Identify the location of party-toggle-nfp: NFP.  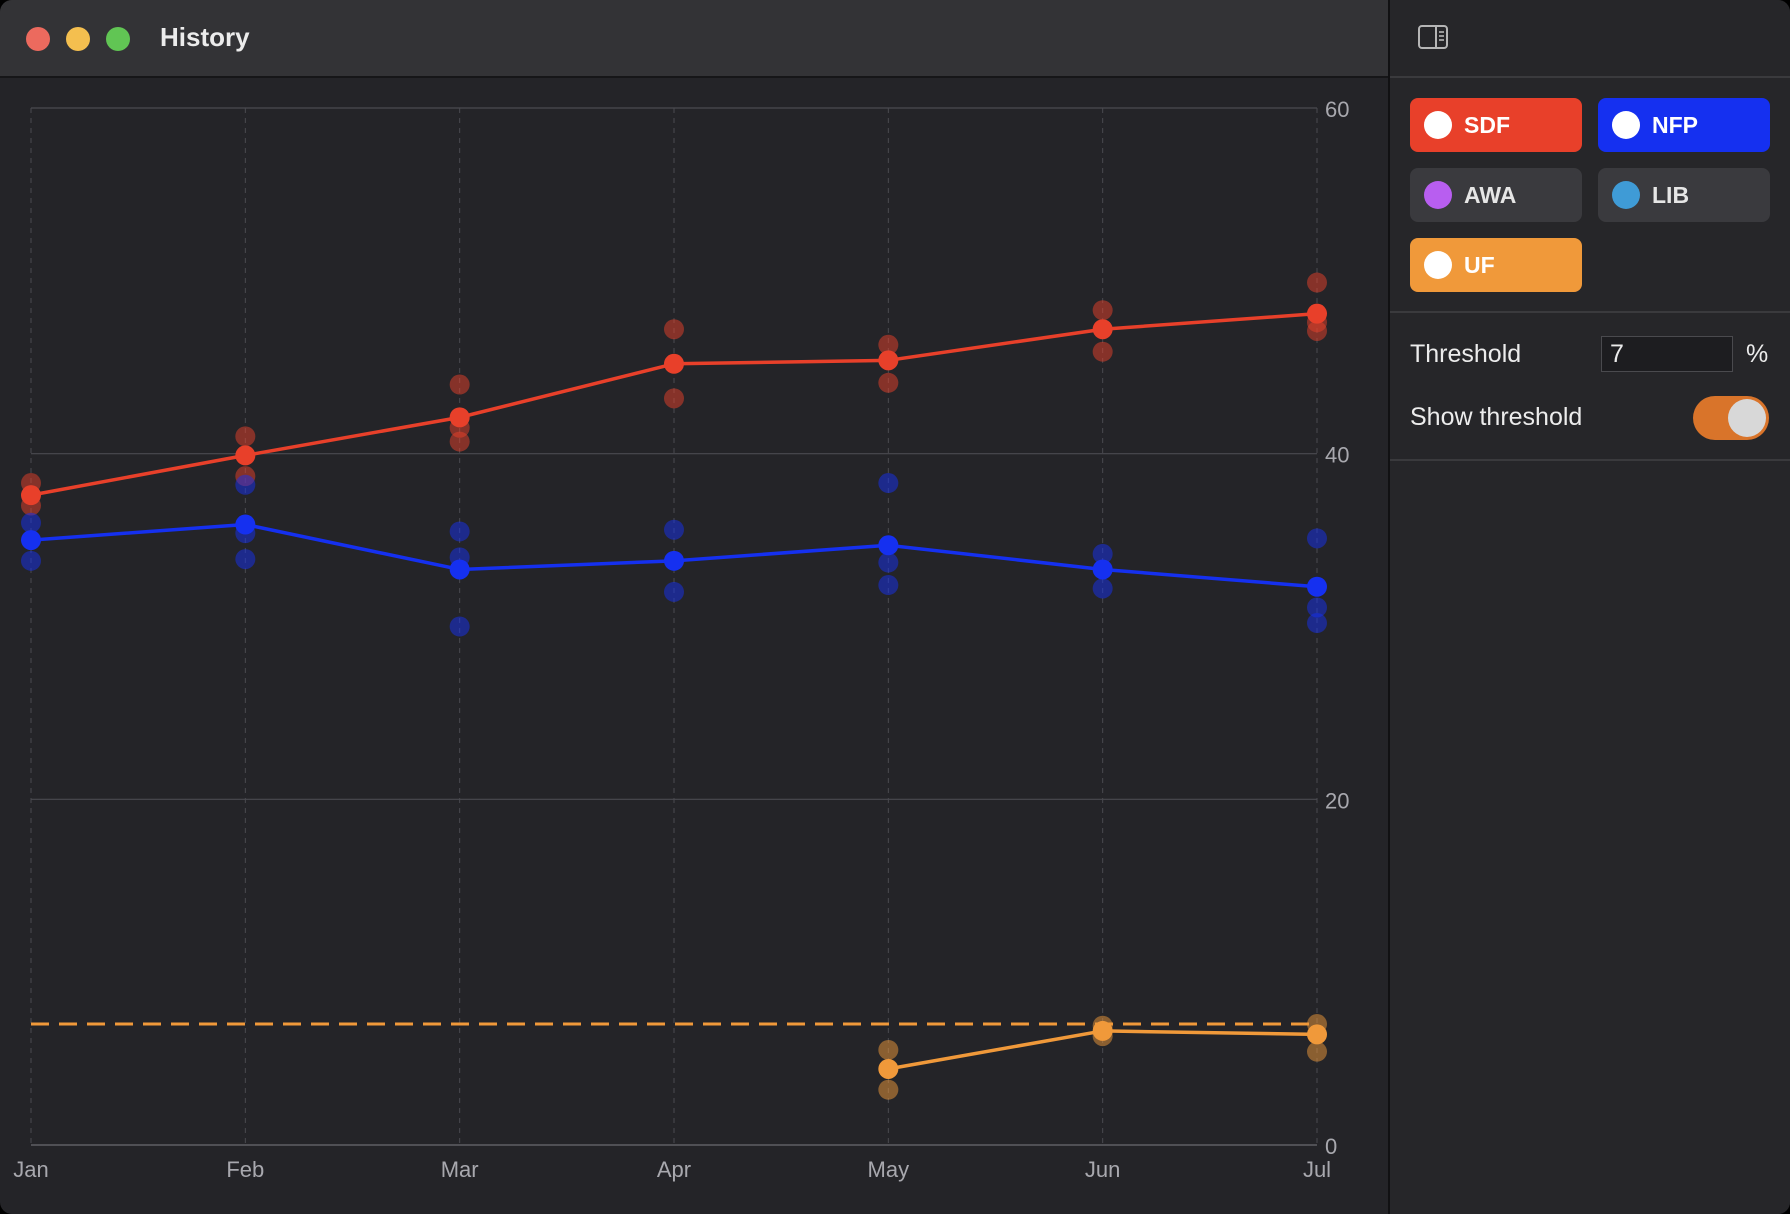
(1684, 125).